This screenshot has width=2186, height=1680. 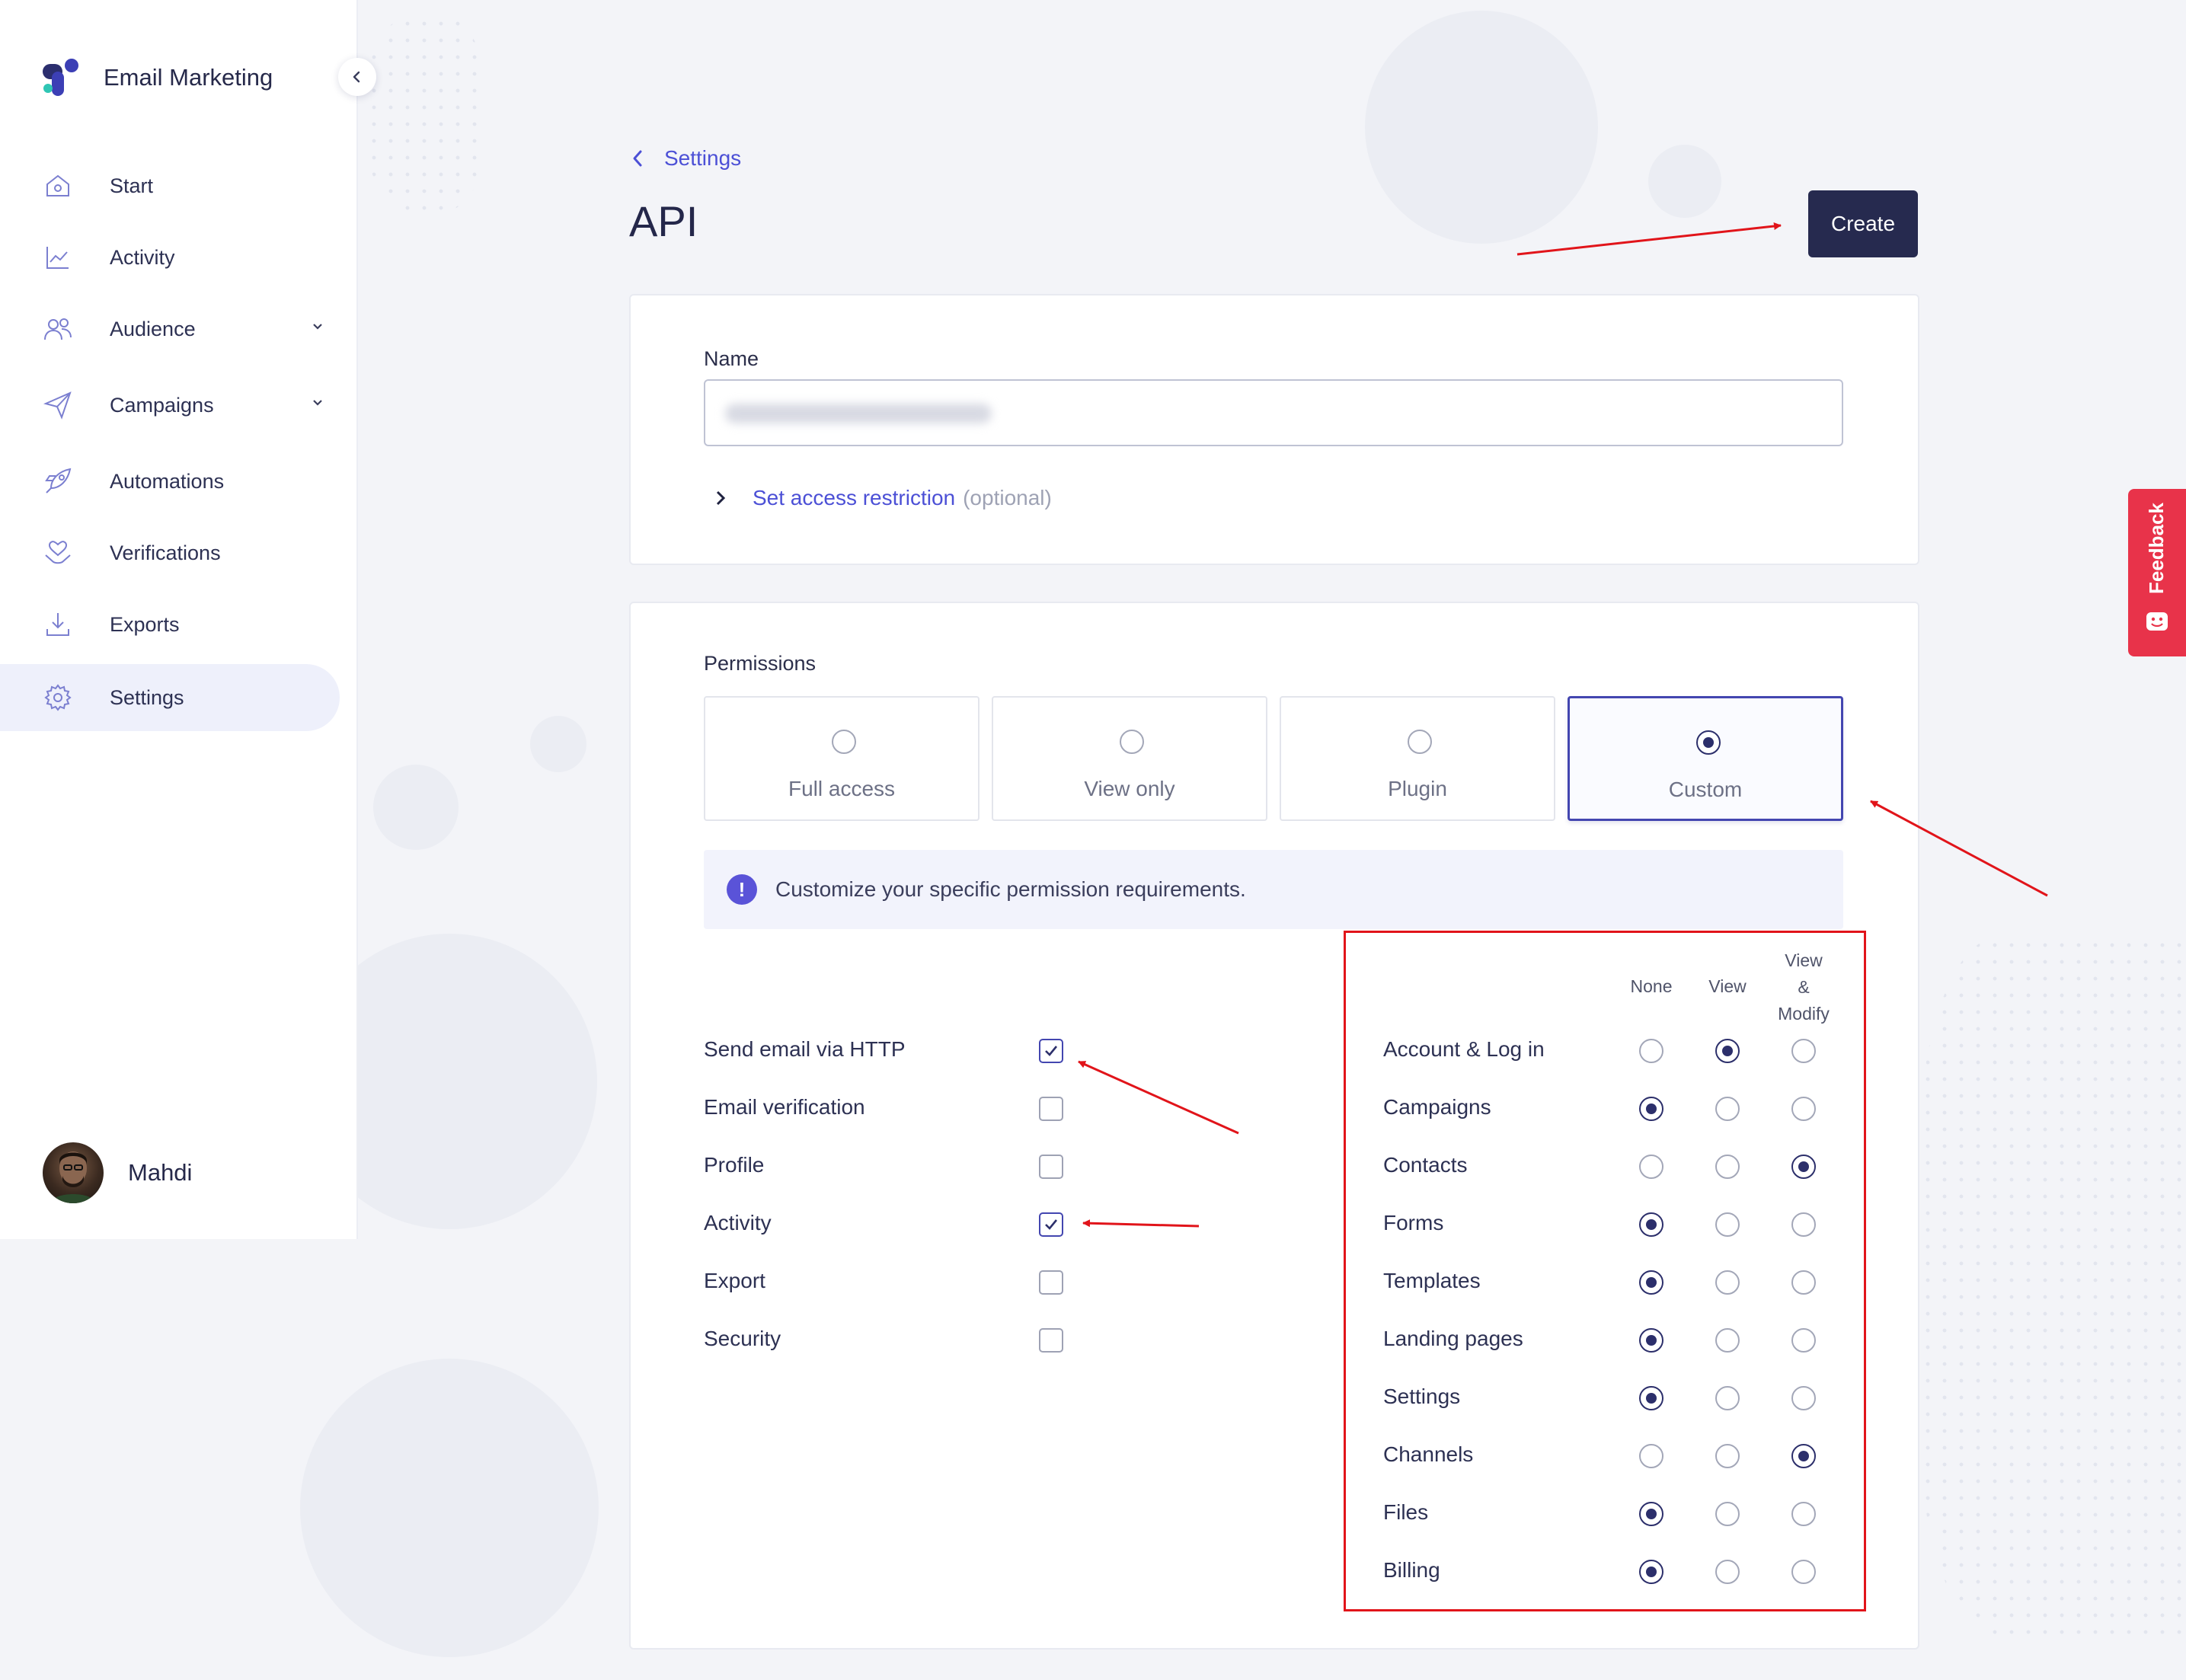 I want to click on chart-line-icon, so click(x=58, y=257).